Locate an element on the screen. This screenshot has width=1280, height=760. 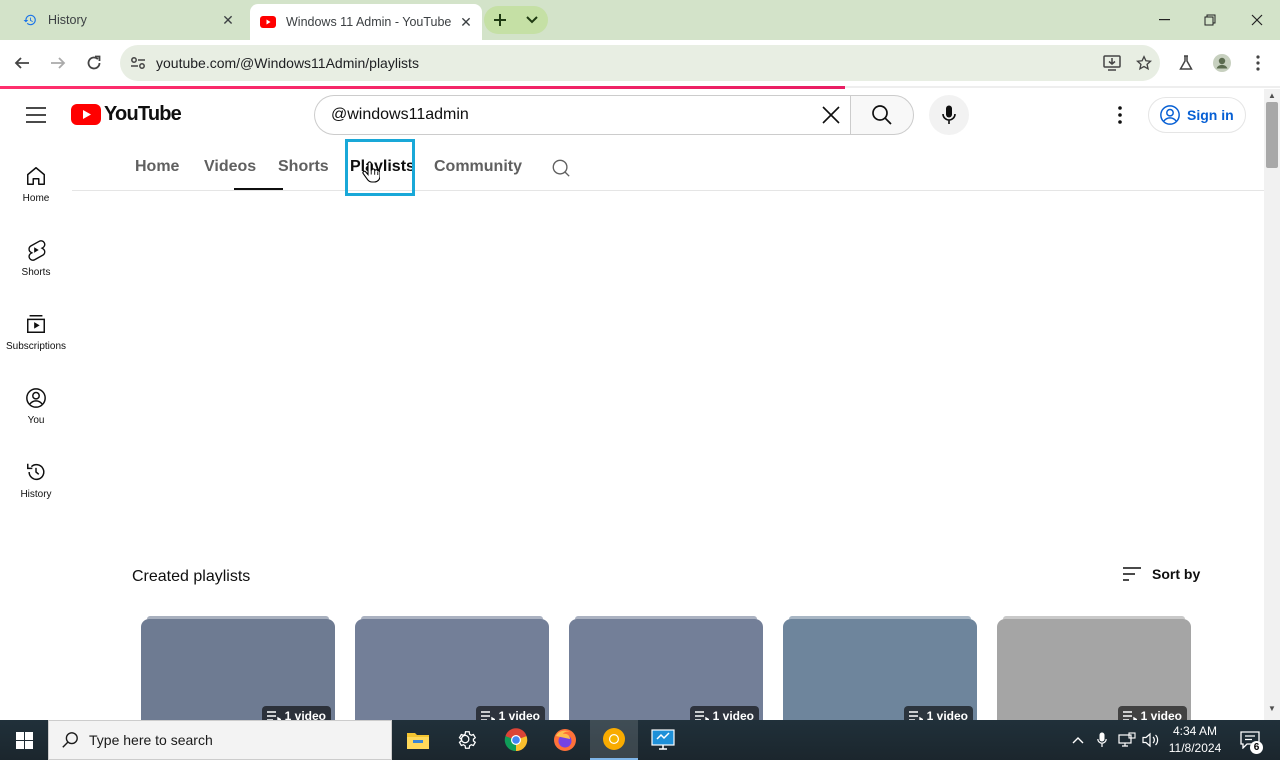
browser-toolbar: youtube.com/@Windows11Admin/playlists is located at coordinates (640, 63).